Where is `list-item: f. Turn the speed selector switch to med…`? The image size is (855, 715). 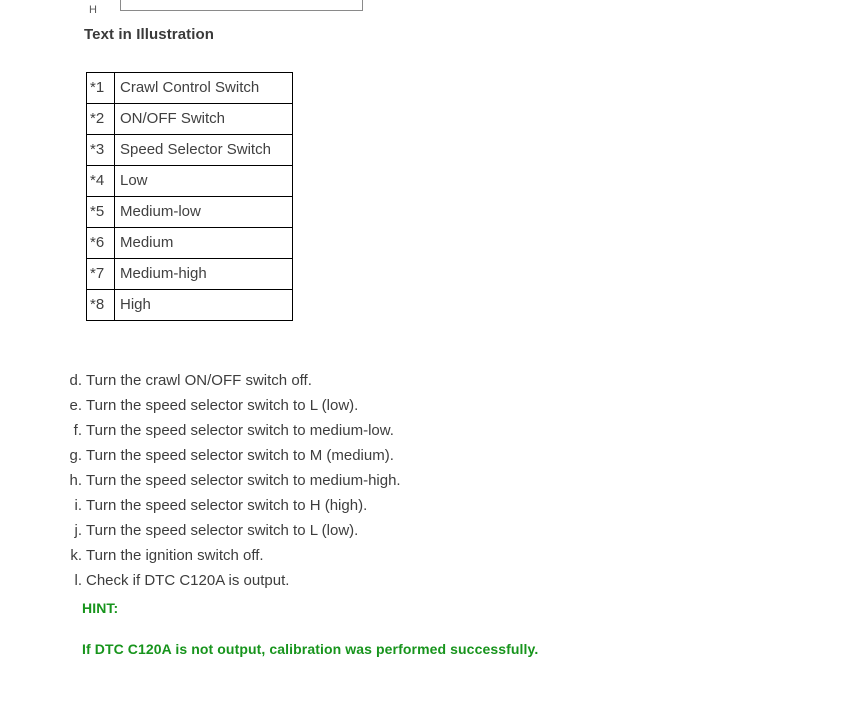 list-item: f. Turn the speed selector switch to med… is located at coordinates (342, 430).